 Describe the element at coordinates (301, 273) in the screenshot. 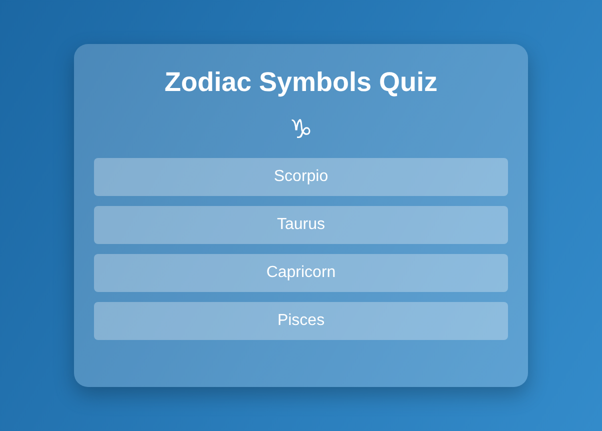

I see `answer-button: Capricorn` at that location.